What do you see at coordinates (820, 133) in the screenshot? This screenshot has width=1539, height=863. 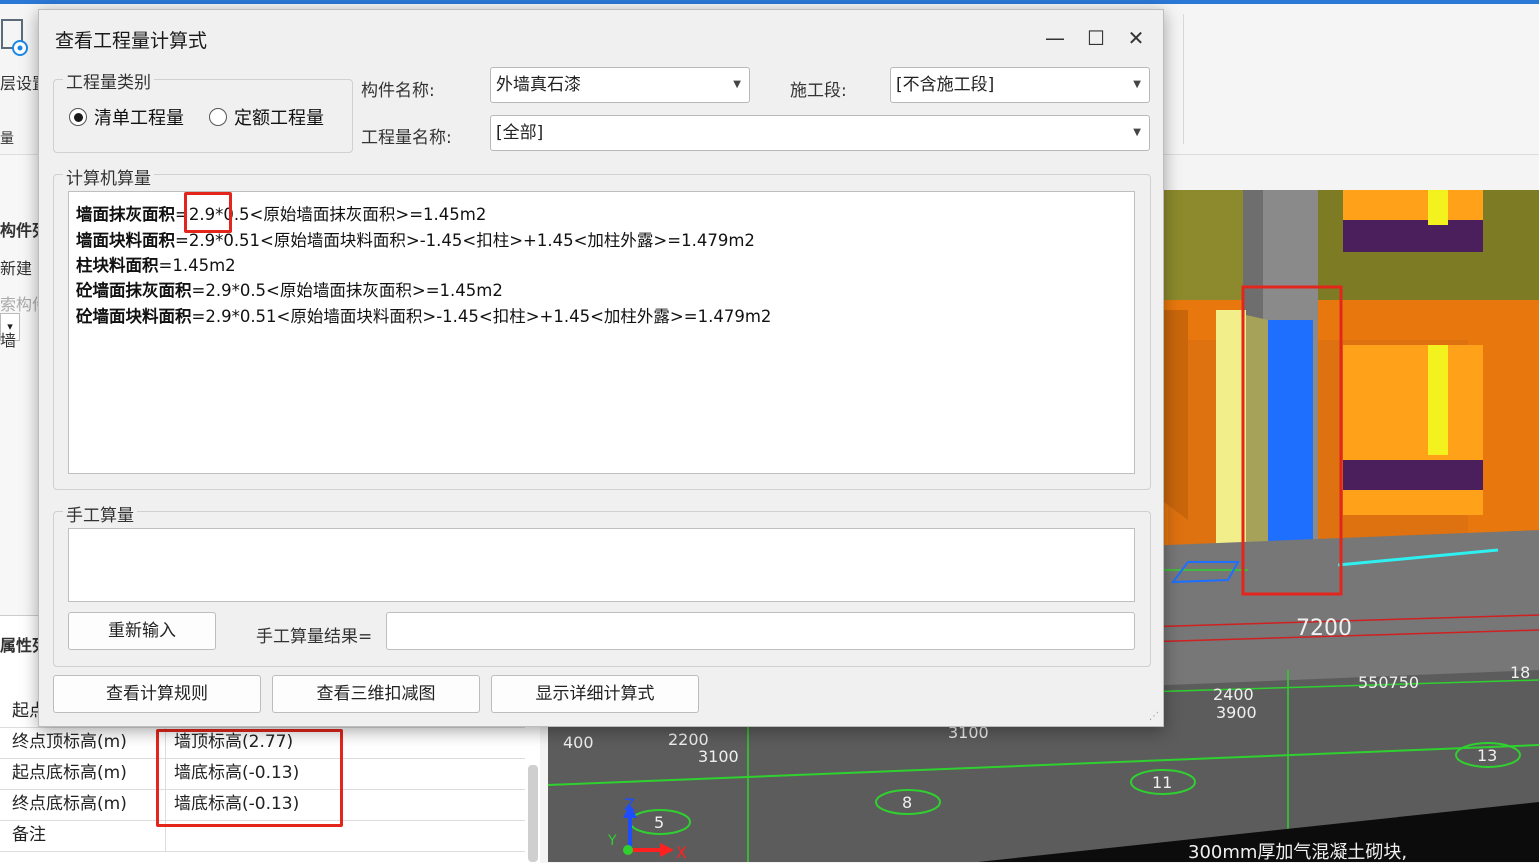 I see `quantity-name-select: [全部] ▼` at bounding box center [820, 133].